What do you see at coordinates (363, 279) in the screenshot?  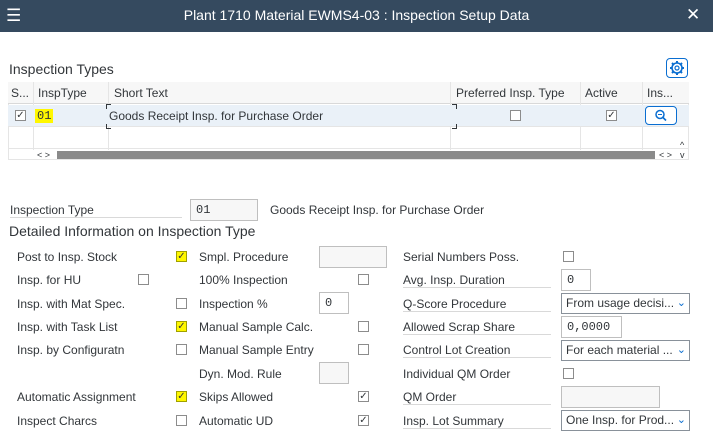 I see `hundred-pct-inspection-checkbox` at bounding box center [363, 279].